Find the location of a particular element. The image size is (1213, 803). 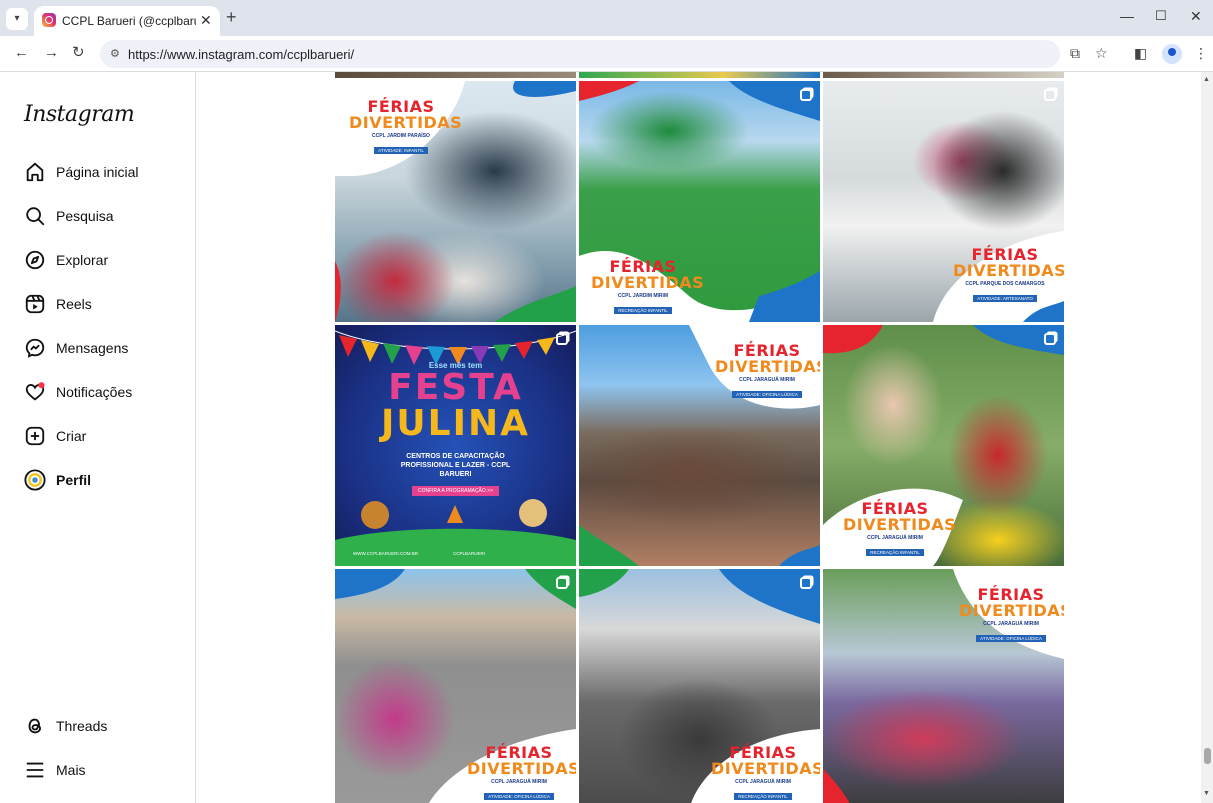

tab-search-icon: ▾ is located at coordinates (17, 19).